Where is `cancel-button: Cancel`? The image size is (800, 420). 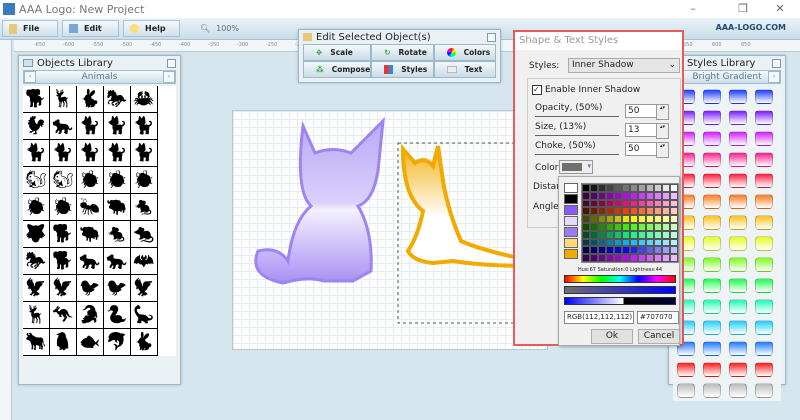
cancel-button: Cancel is located at coordinates (659, 336).